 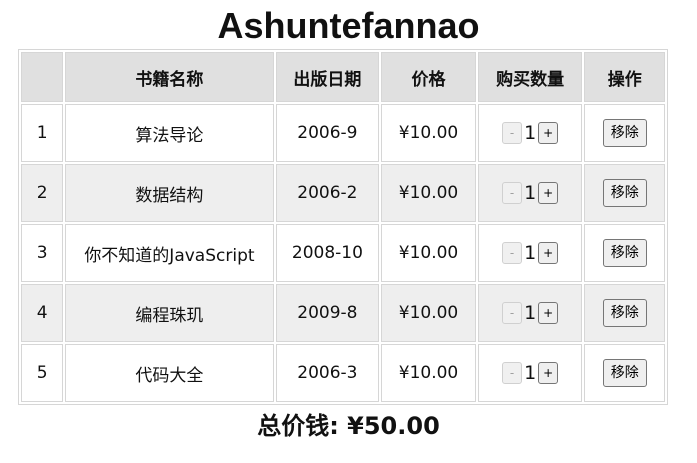 I want to click on publish-date: 2008-10, so click(x=327, y=253).